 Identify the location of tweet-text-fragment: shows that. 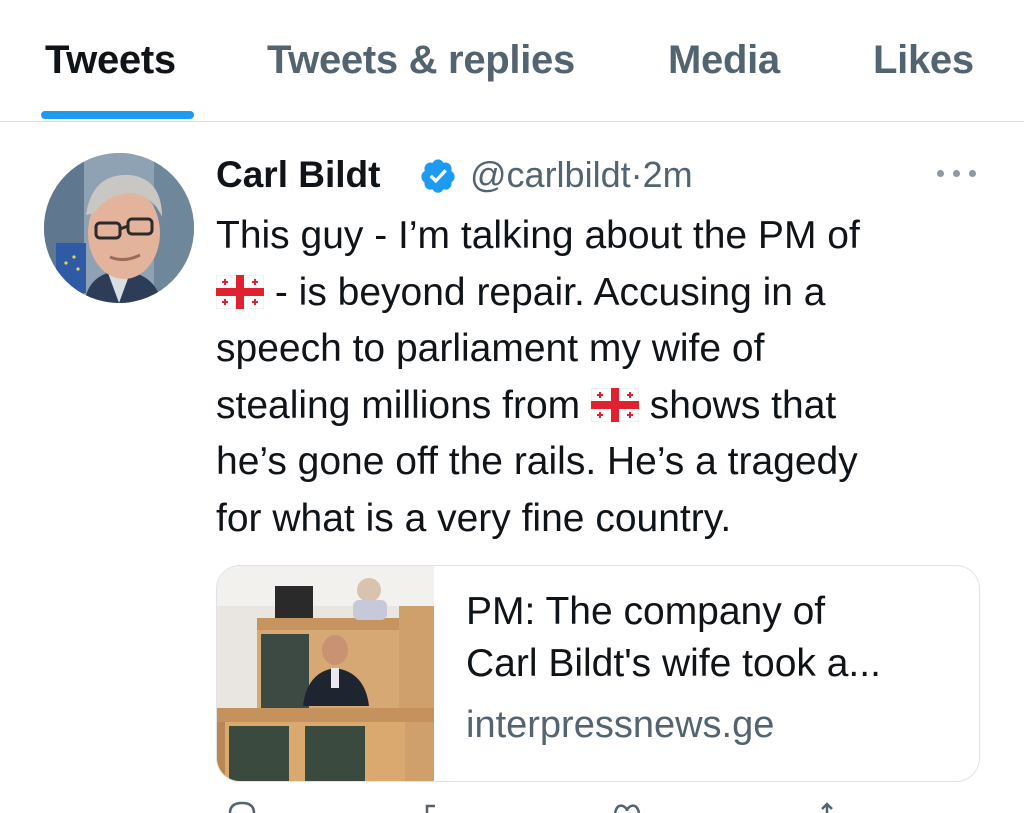
(737, 405).